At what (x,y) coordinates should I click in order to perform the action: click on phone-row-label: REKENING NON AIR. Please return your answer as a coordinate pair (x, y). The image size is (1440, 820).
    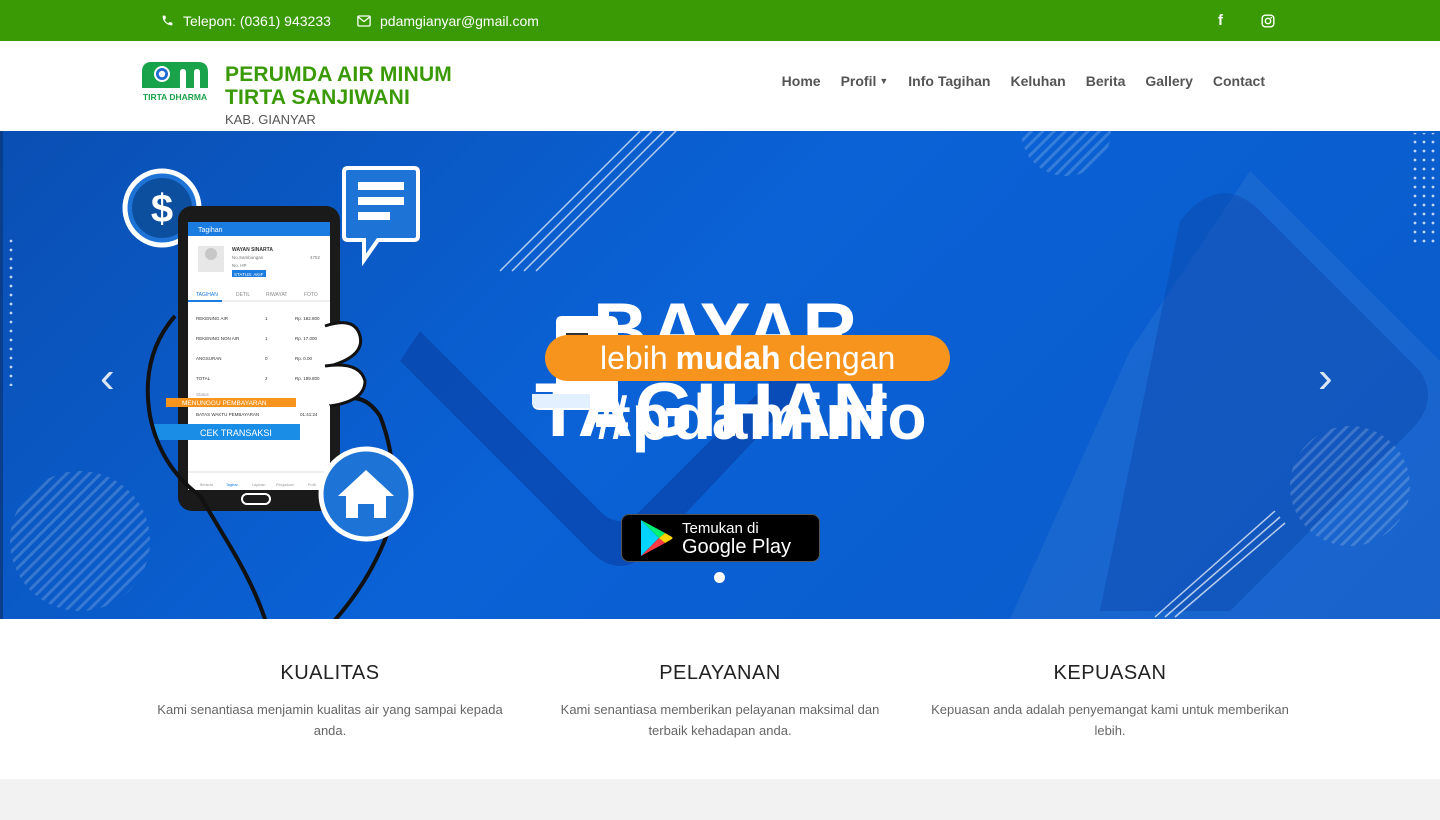
    Looking at the image, I should click on (218, 338).